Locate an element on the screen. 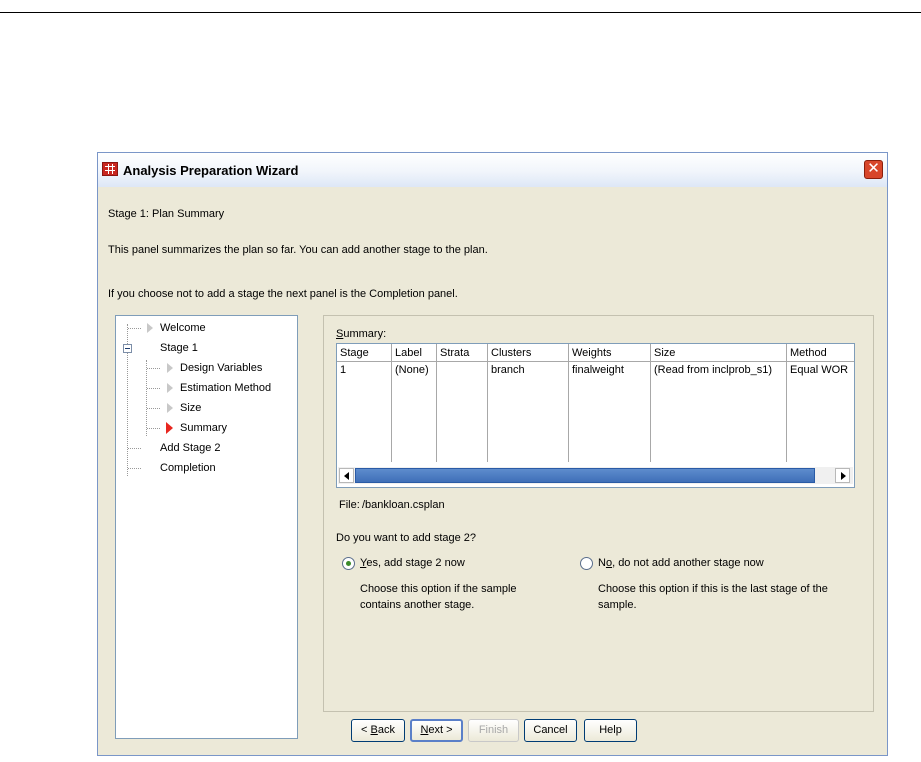  no-radio is located at coordinates (586, 563).